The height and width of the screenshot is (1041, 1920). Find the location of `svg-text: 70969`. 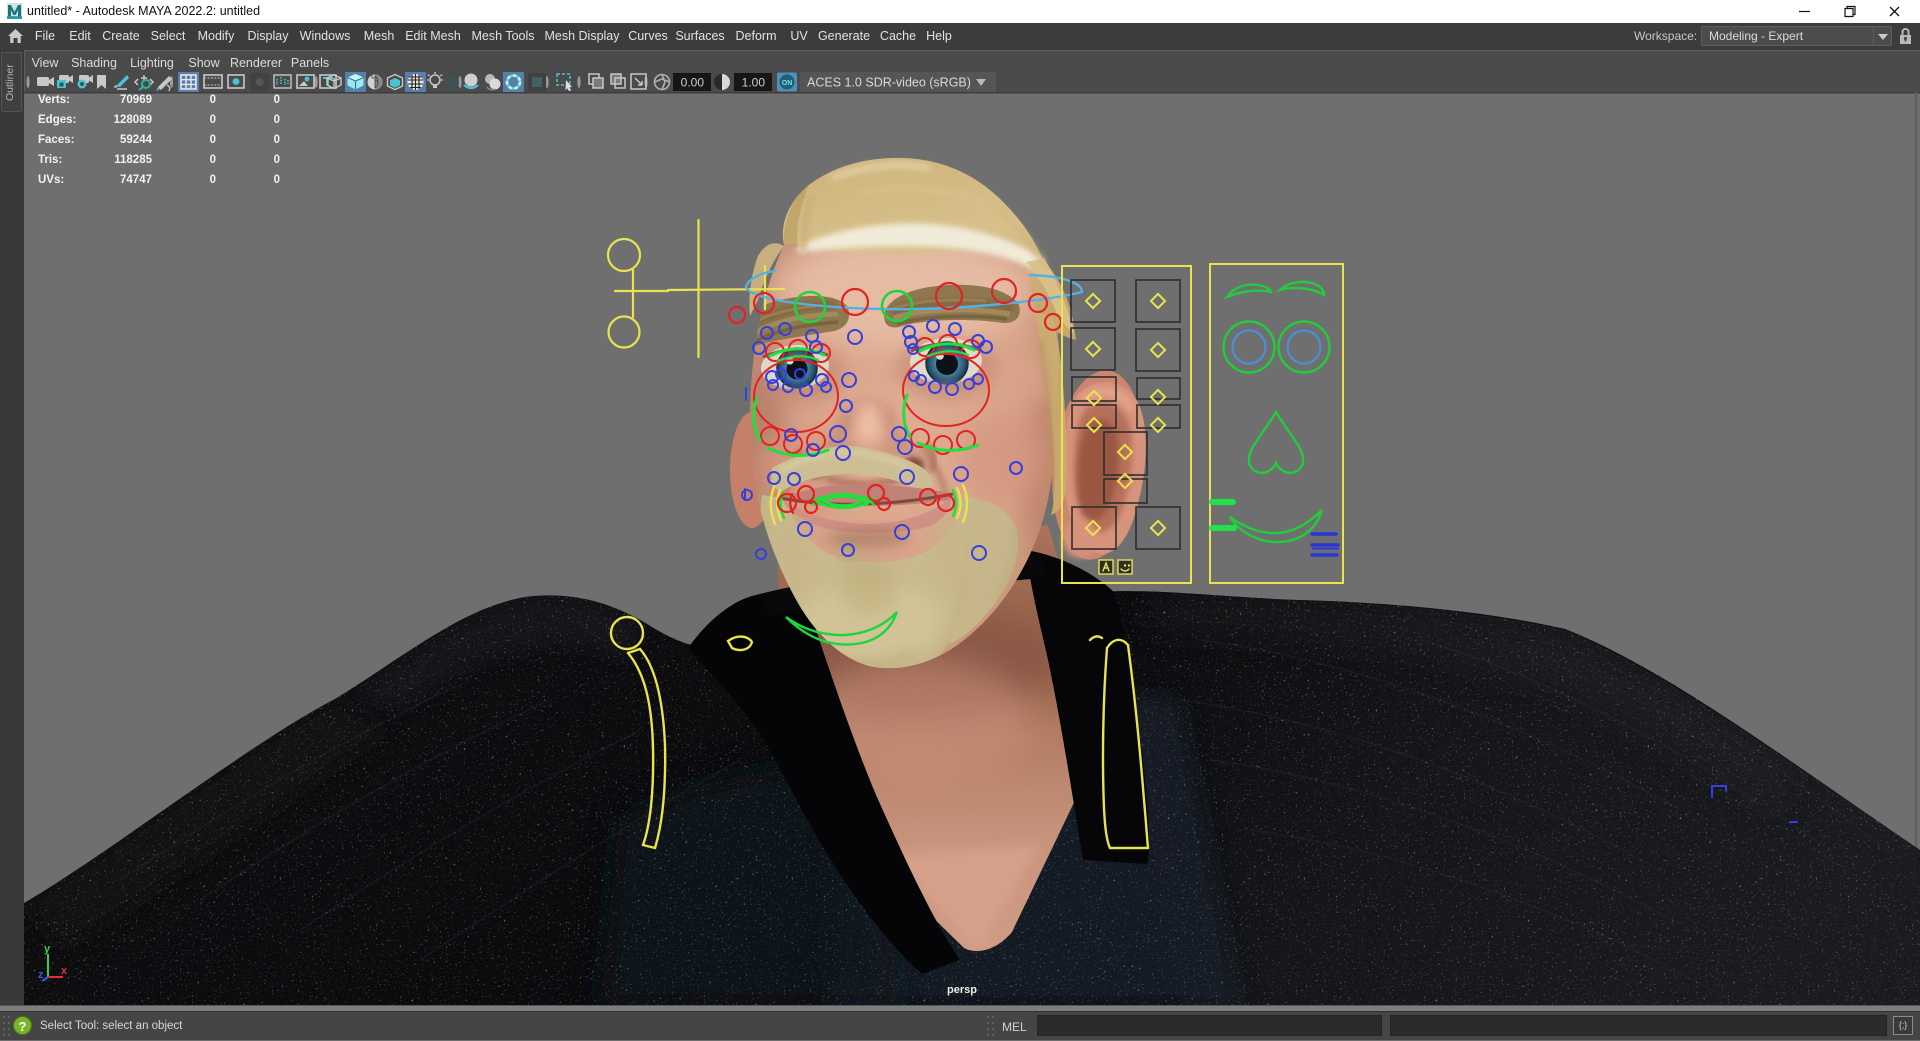

svg-text: 70969 is located at coordinates (136, 100).